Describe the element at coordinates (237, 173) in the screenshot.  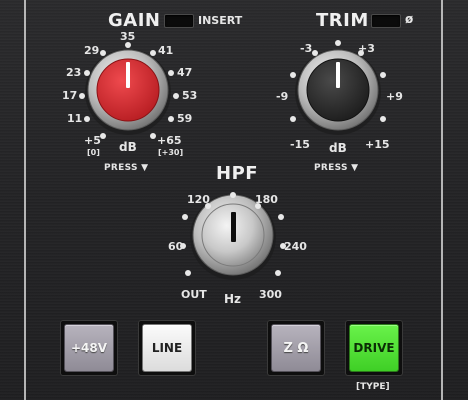
I see `hpf-title: HPF` at that location.